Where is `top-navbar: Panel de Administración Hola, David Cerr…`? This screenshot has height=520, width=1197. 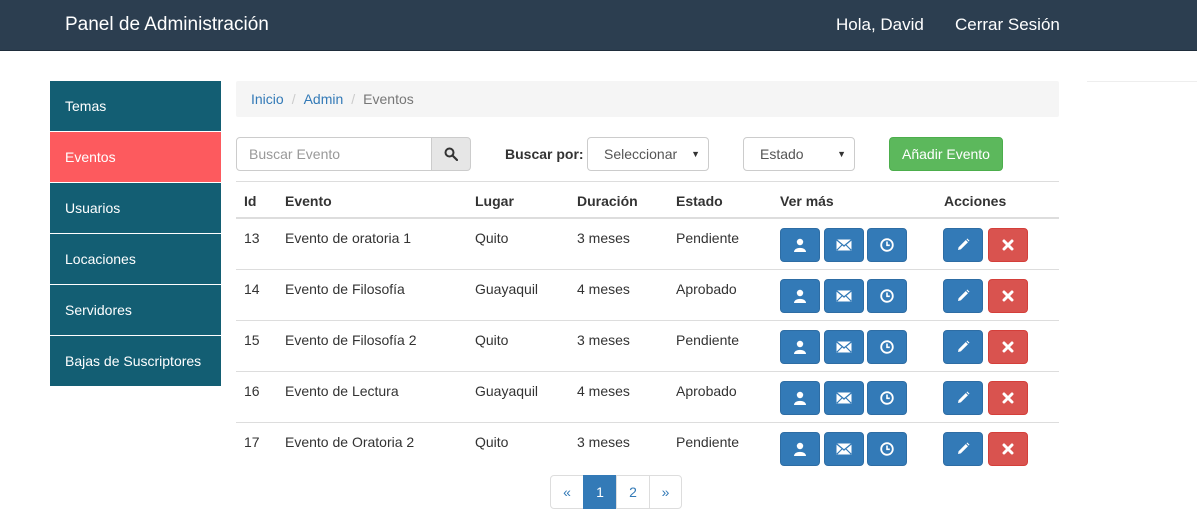 top-navbar: Panel de Administración Hola, David Cerr… is located at coordinates (598, 25).